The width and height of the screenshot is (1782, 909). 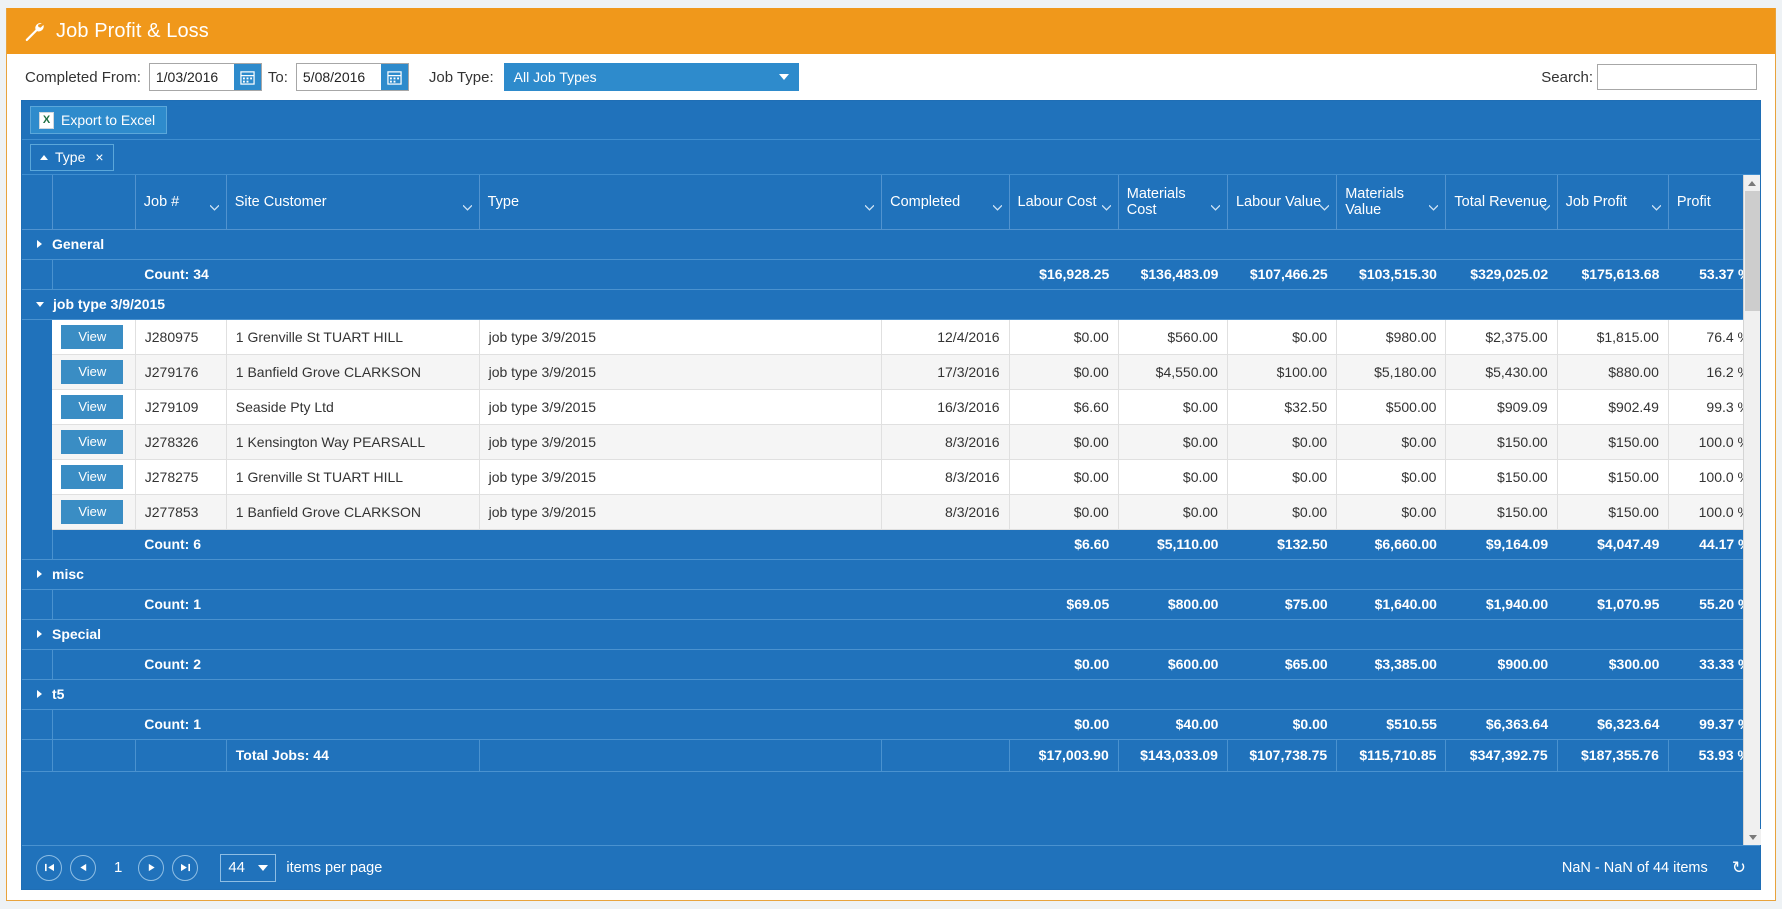 I want to click on aggregate-labour-cost: $6.60, so click(x=1064, y=544).